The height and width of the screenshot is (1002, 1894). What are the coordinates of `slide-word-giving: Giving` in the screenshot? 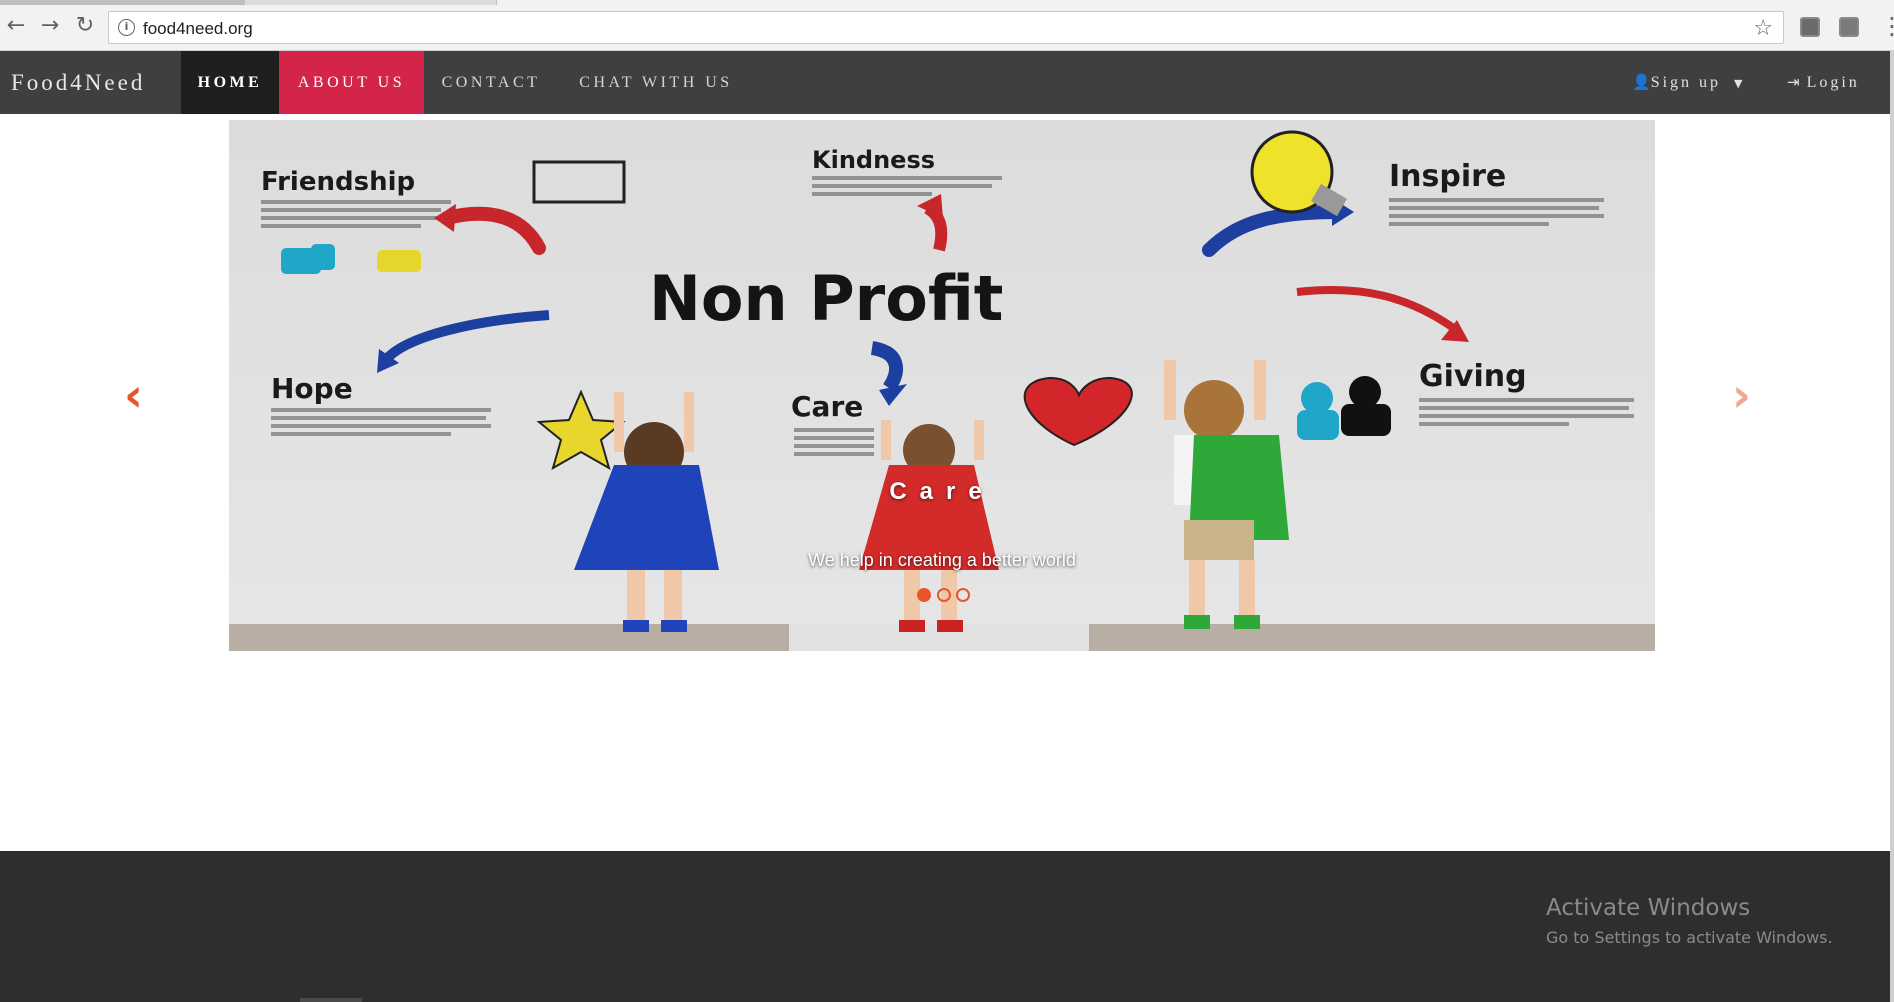 It's located at (1473, 376).